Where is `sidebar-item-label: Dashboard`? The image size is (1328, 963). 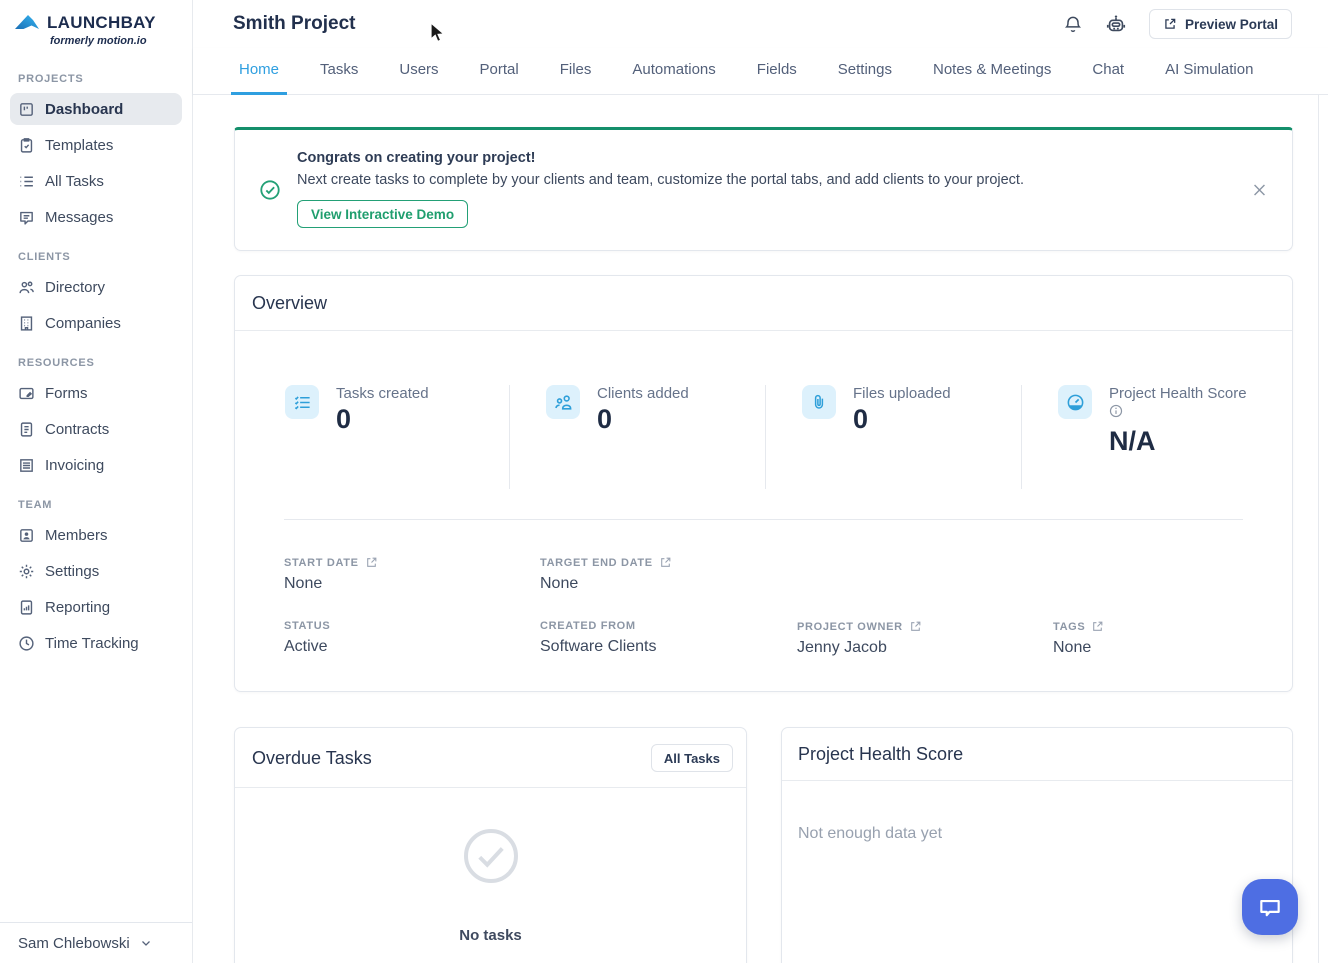 sidebar-item-label: Dashboard is located at coordinates (84, 109).